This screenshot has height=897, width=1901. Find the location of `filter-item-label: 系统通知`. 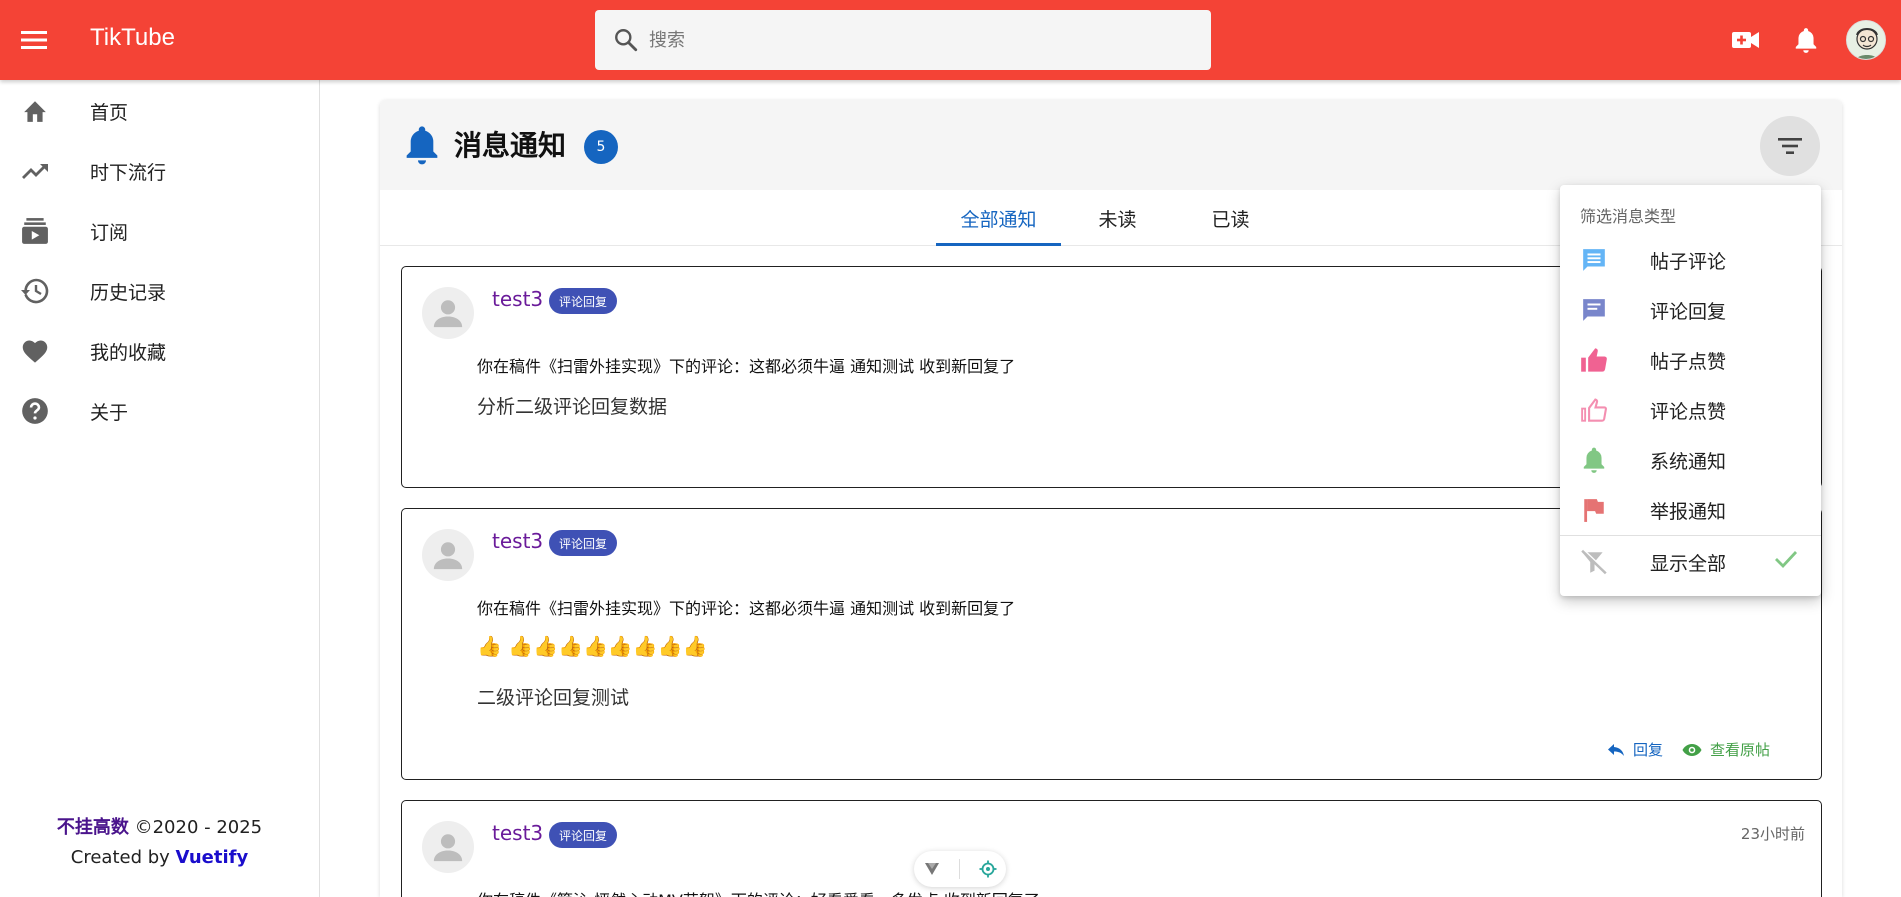

filter-item-label: 系统通知 is located at coordinates (1688, 462).